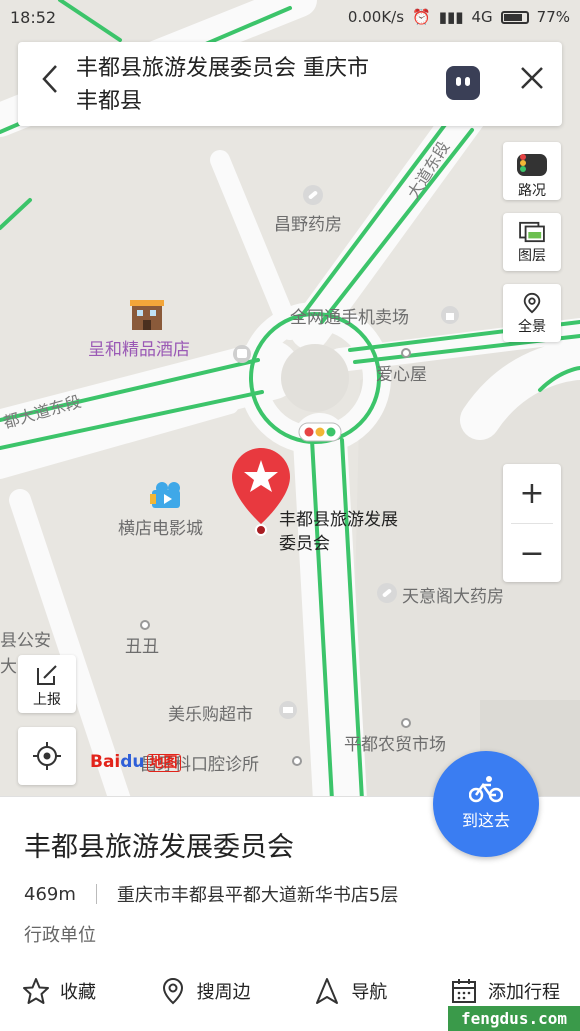 The width and height of the screenshot is (580, 1031). I want to click on place-name: 丰都县旅游发展委员会, so click(159, 847).